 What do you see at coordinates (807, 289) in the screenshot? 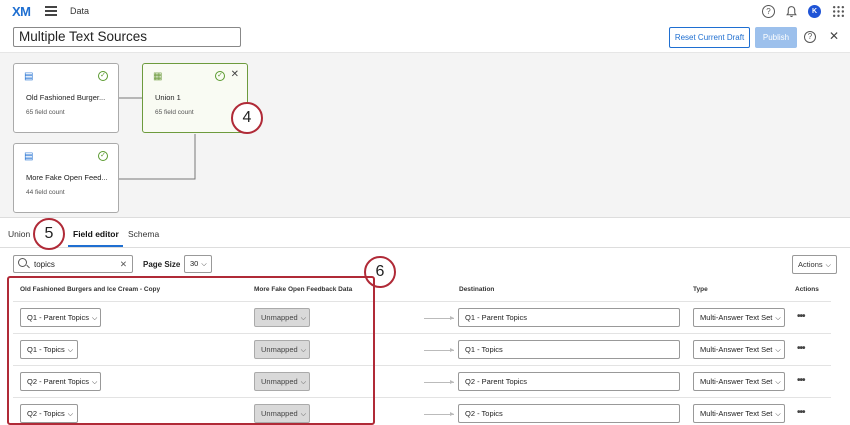
I see `column-header-actions: Actions` at bounding box center [807, 289].